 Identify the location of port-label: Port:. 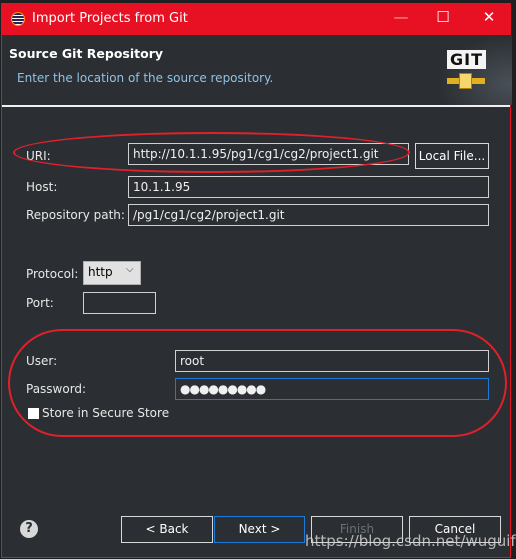
(40, 303).